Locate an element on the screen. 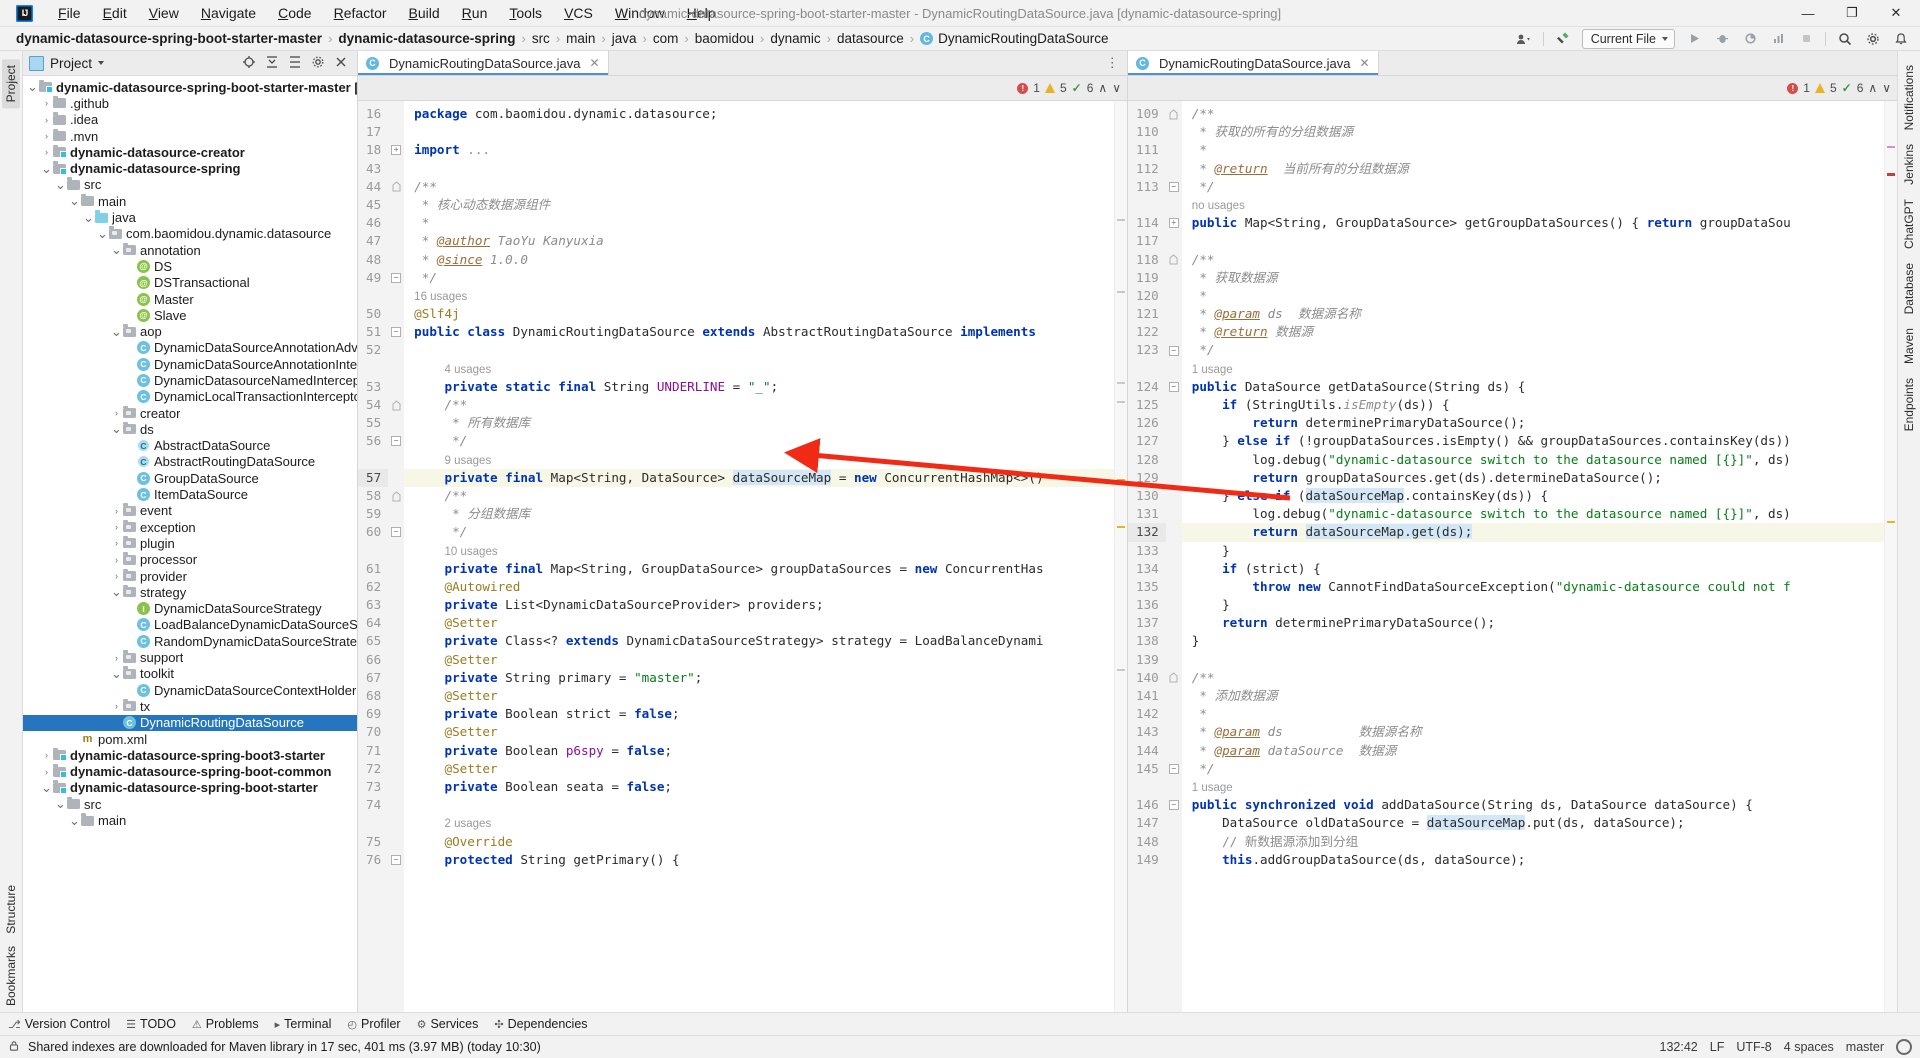 This screenshot has width=1920, height=1058. tree-node: ⌄ dynamic-datasource-spring is located at coordinates (190, 168).